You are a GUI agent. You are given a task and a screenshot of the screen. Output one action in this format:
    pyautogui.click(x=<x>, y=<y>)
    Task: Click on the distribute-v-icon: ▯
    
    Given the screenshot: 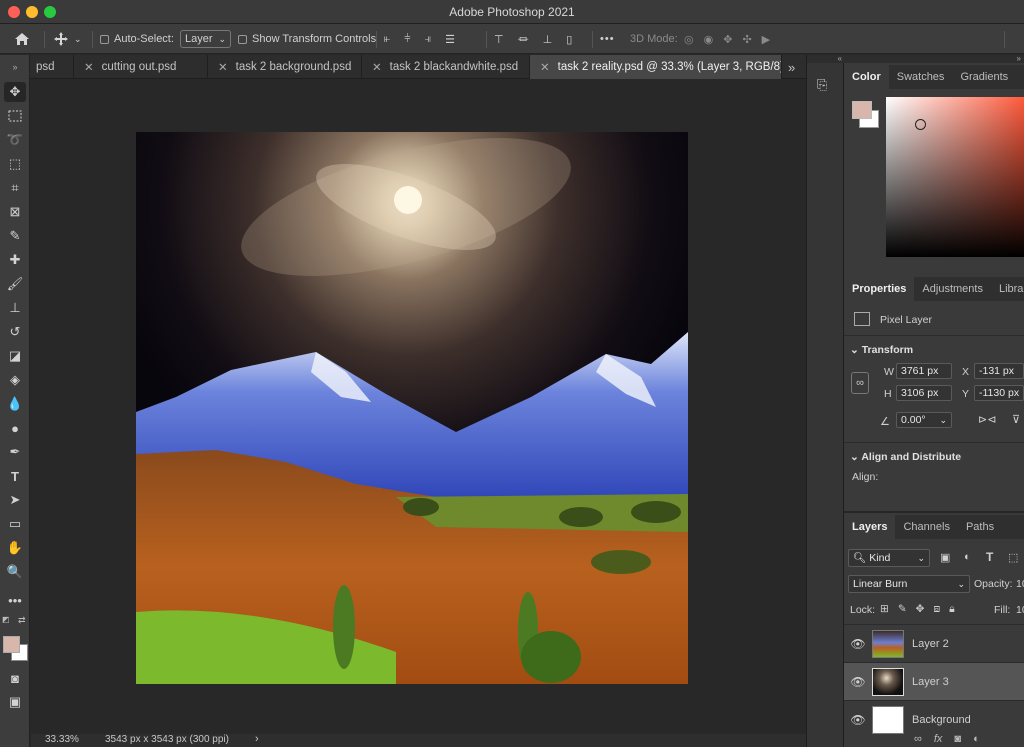 What is the action you would take?
    pyautogui.click(x=569, y=39)
    